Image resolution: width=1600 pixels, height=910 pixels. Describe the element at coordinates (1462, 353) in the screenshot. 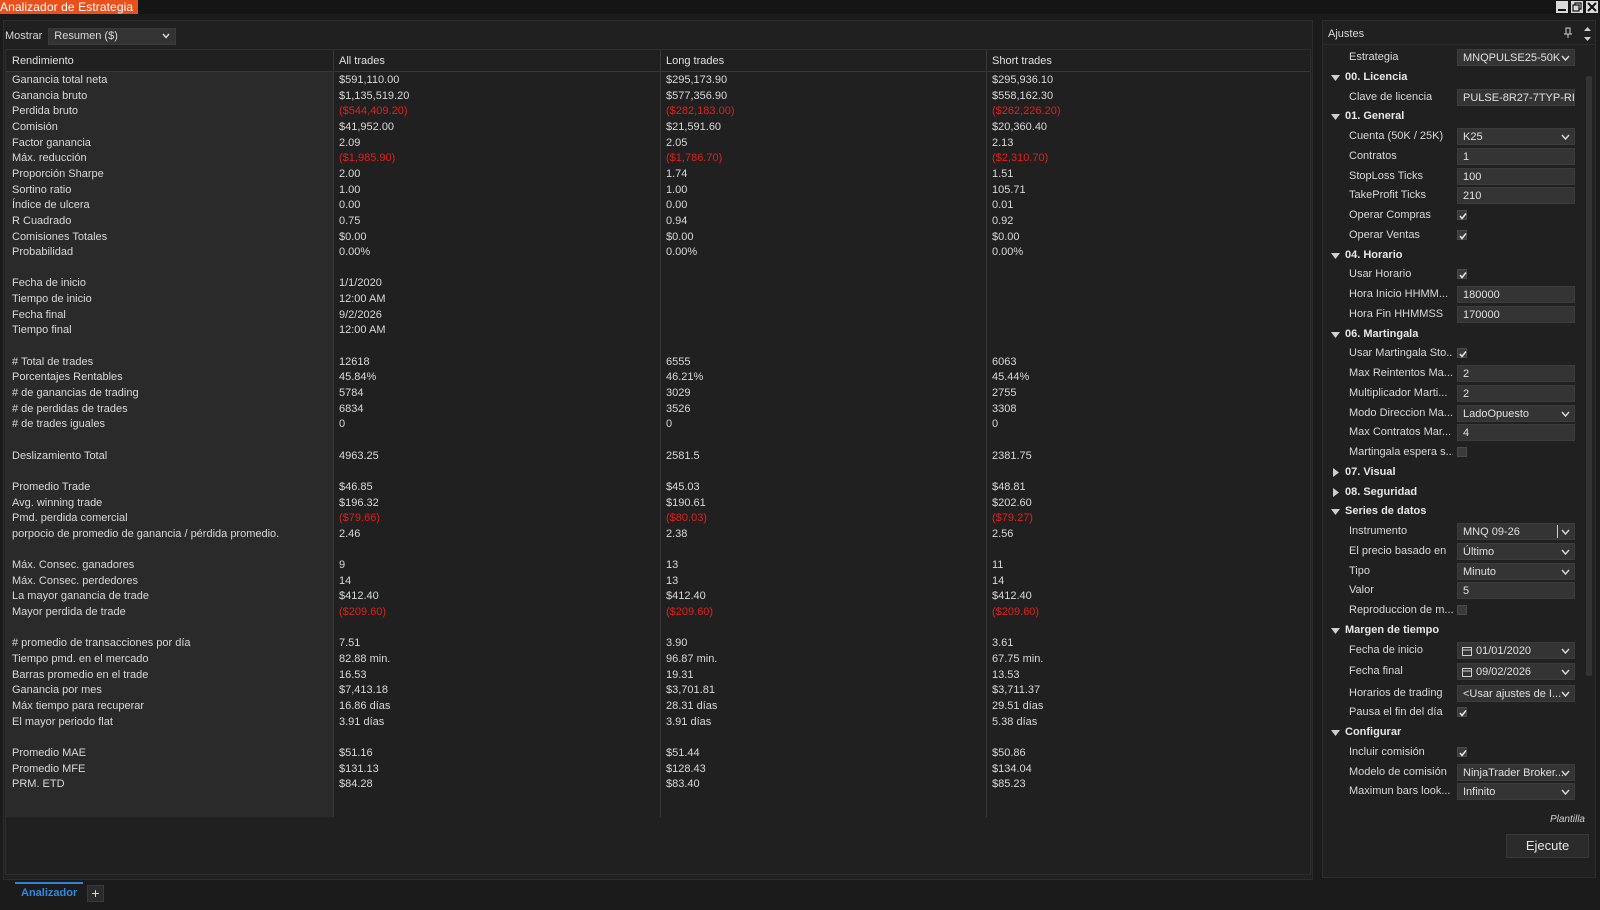

I see `checkbox-usar-martingala-sto` at that location.